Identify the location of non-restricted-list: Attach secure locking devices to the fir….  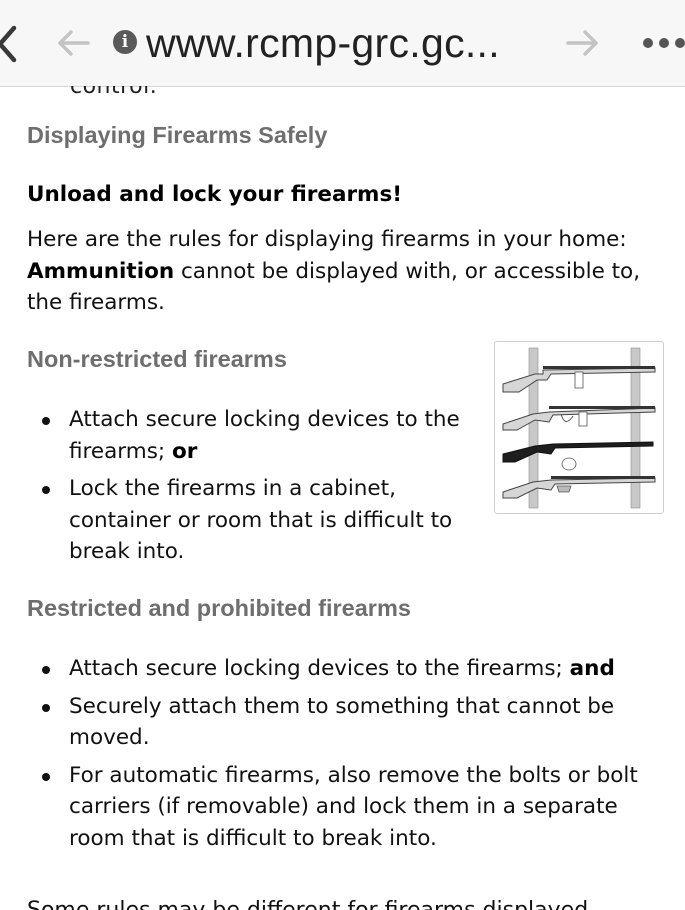
(247, 486).